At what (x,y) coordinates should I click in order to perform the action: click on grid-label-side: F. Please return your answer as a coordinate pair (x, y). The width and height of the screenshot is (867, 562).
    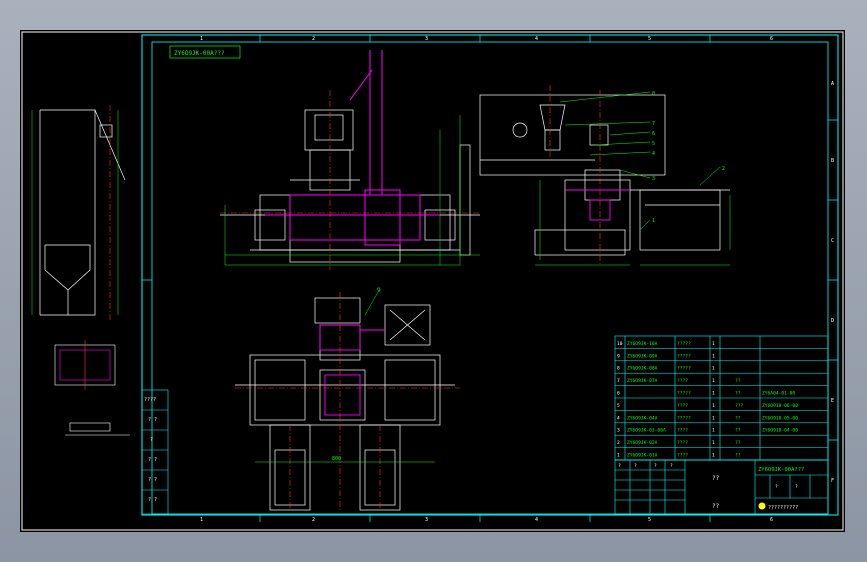
    Looking at the image, I should click on (832, 481).